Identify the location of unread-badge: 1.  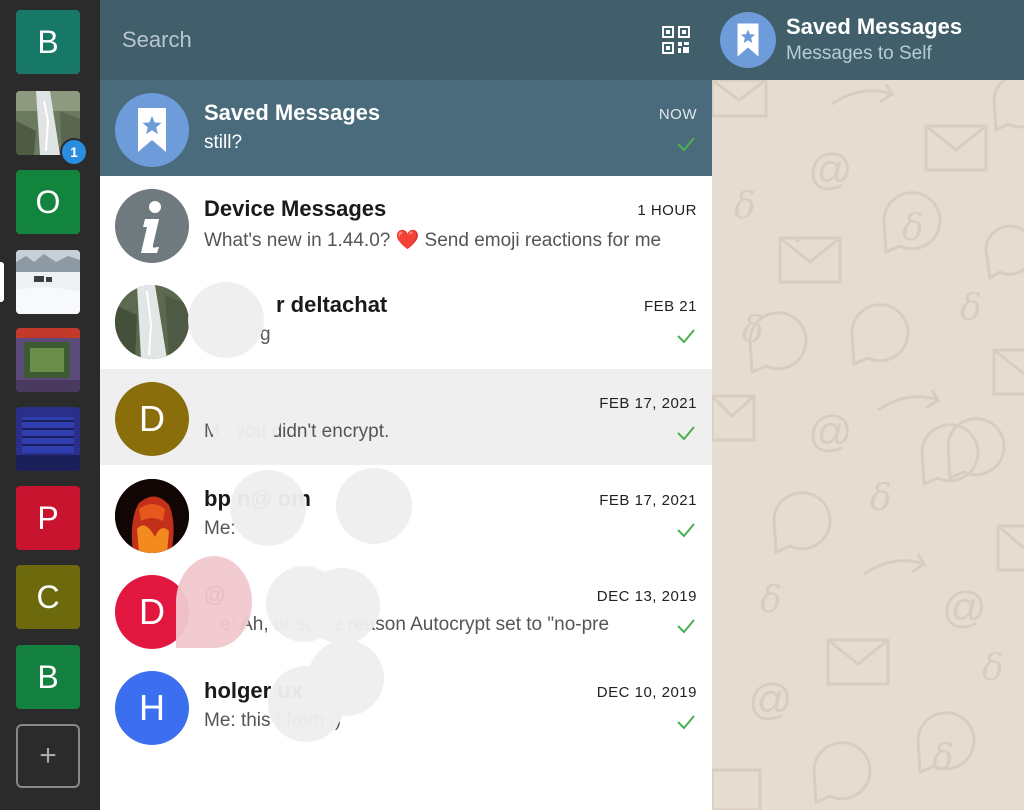
(74, 152).